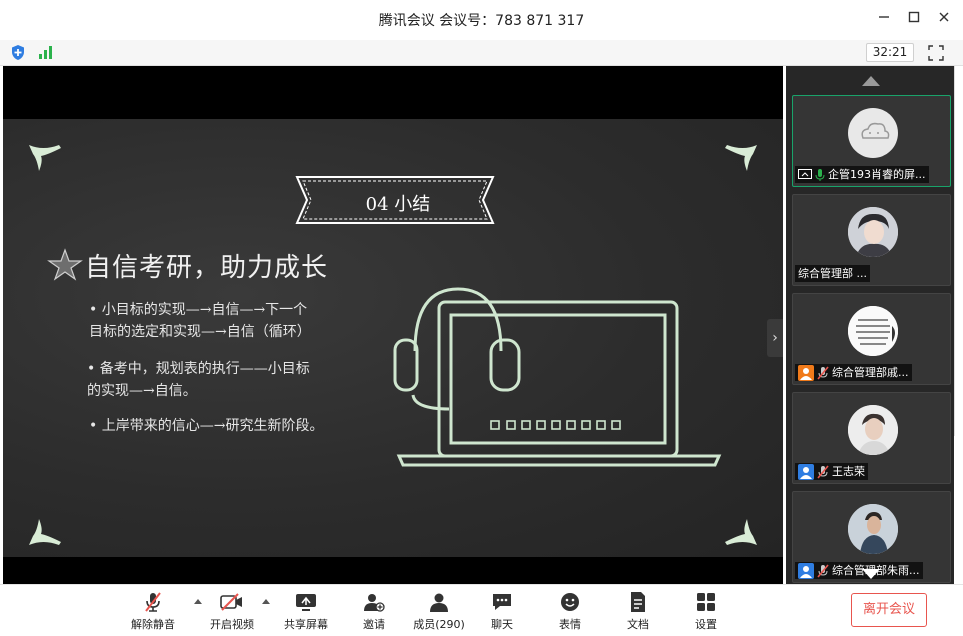  I want to click on audio-options-caret-icon, so click(198, 601).